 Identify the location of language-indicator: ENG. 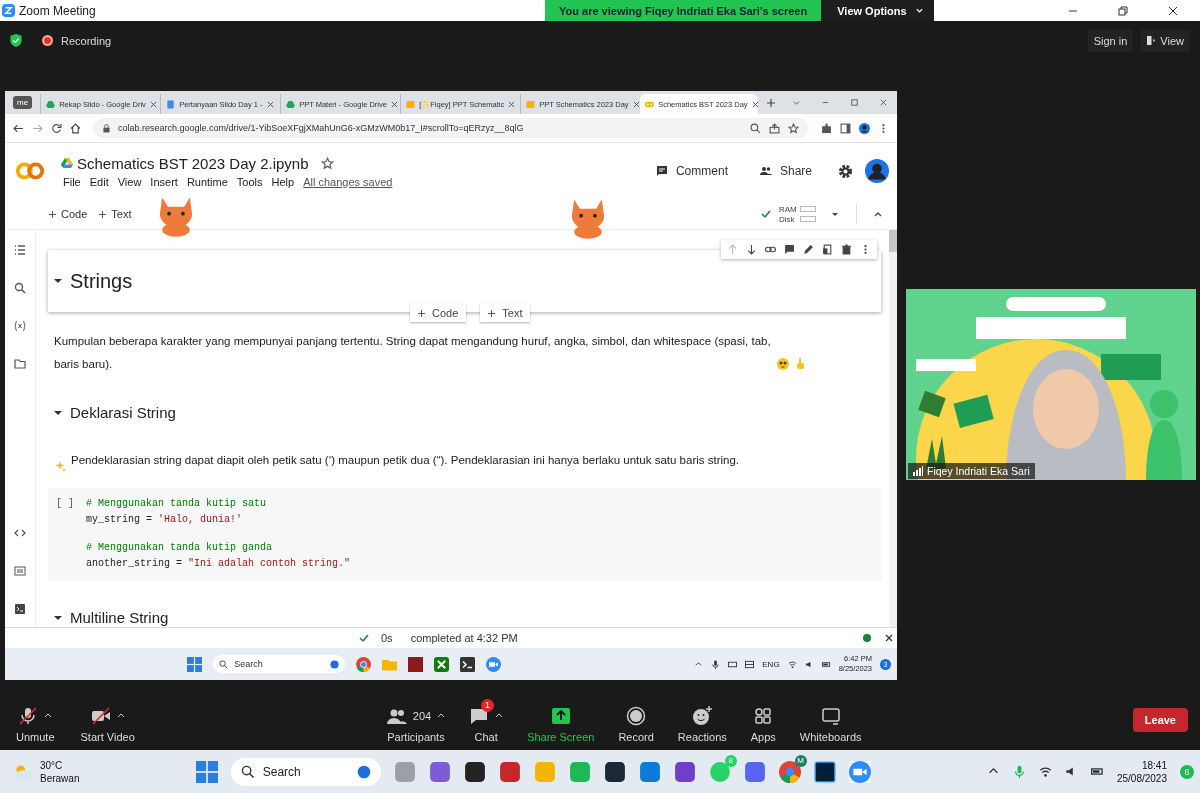
(771, 664).